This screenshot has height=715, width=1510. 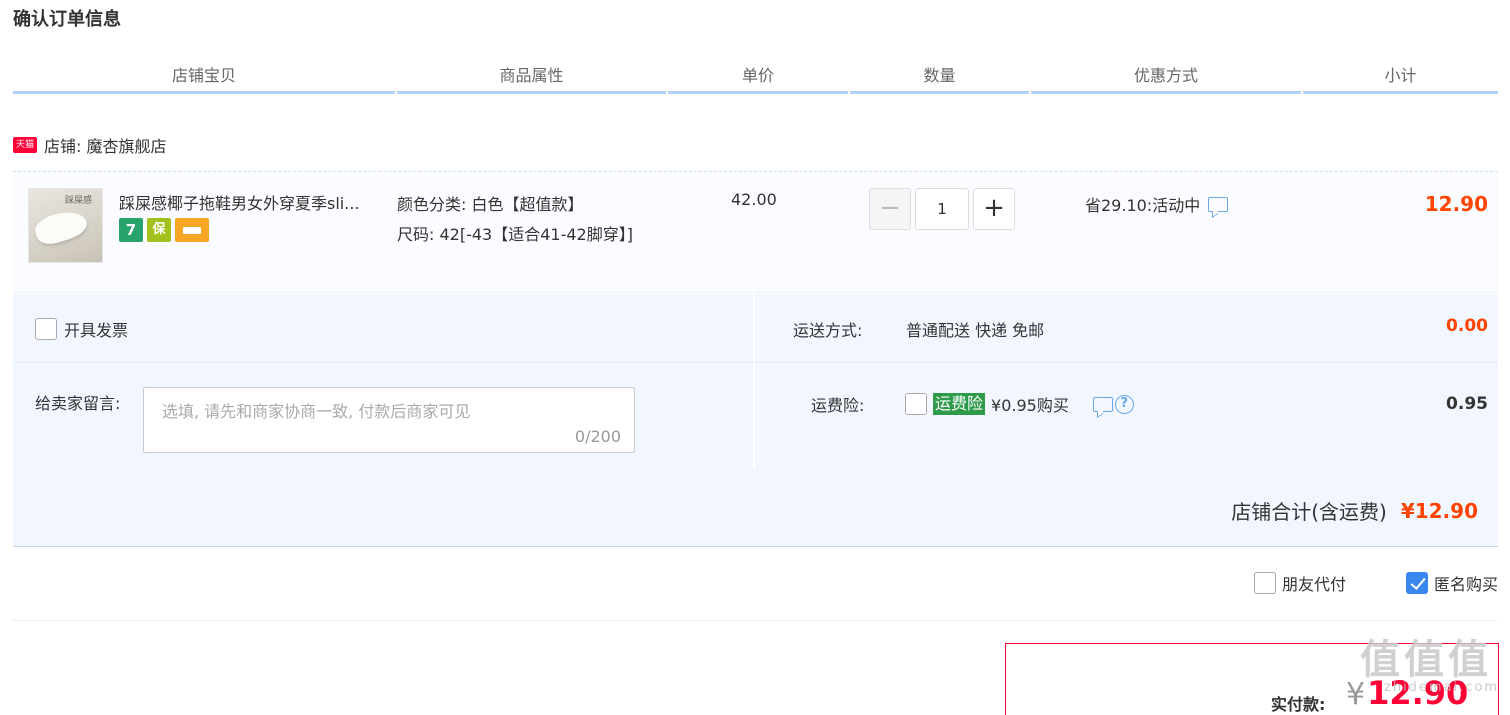 I want to click on column-header-quantity: 数量, so click(x=939, y=78).